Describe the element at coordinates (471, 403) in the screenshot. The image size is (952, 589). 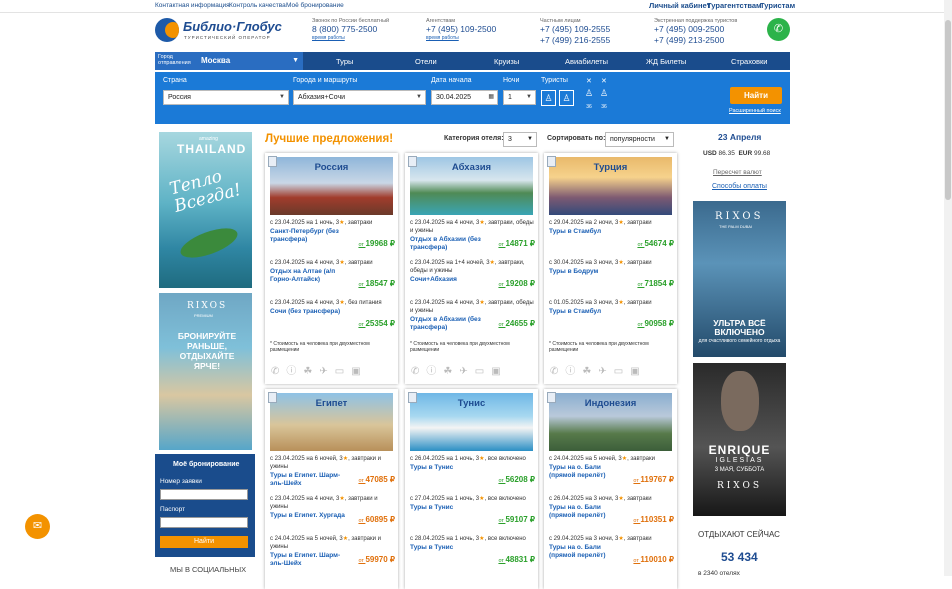
I see `destination-title: Тунис` at that location.